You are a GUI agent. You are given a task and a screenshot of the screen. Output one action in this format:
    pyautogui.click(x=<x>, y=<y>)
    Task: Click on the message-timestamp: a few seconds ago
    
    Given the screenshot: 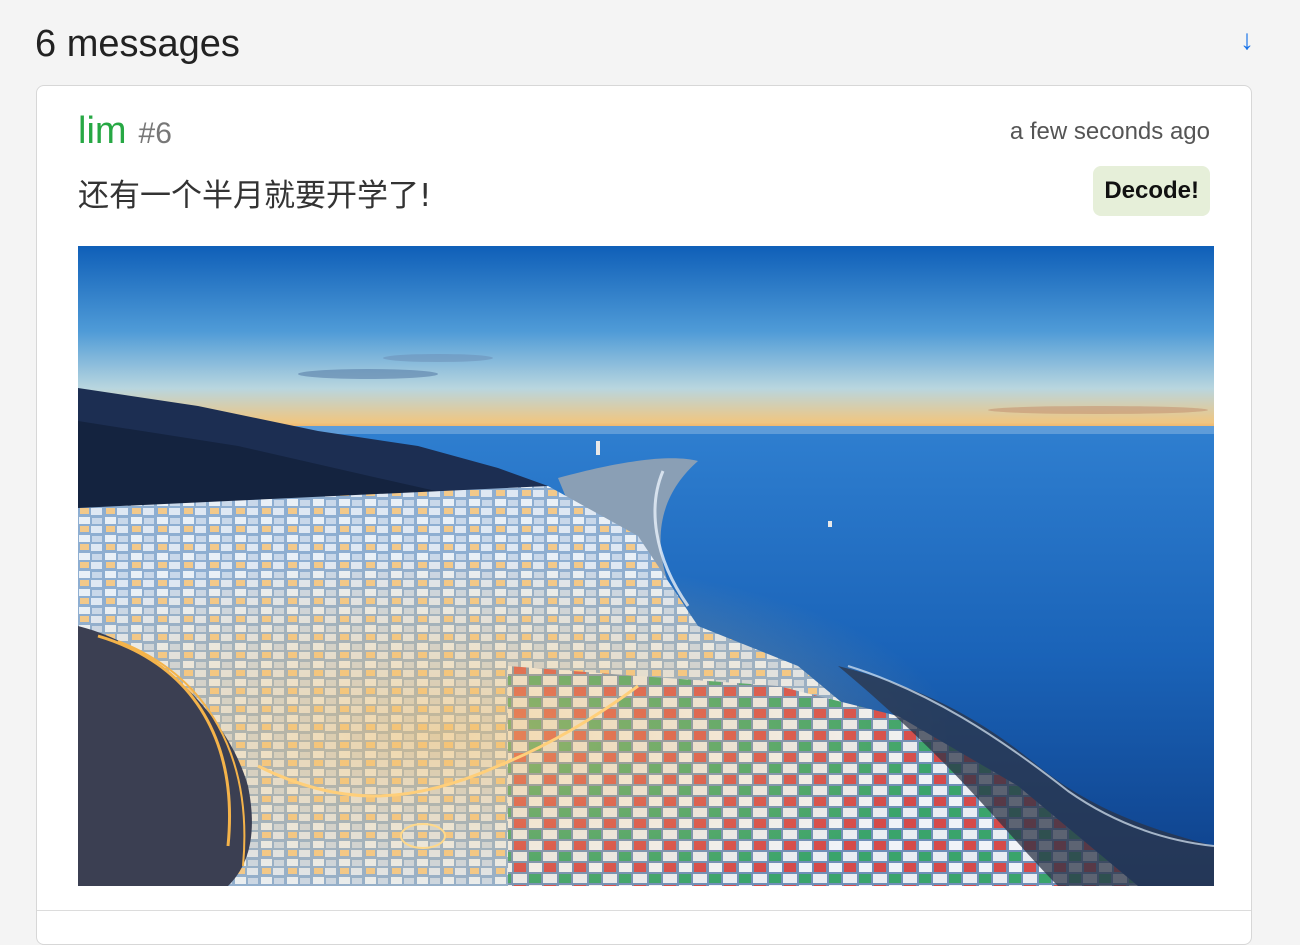 What is the action you would take?
    pyautogui.click(x=1109, y=131)
    